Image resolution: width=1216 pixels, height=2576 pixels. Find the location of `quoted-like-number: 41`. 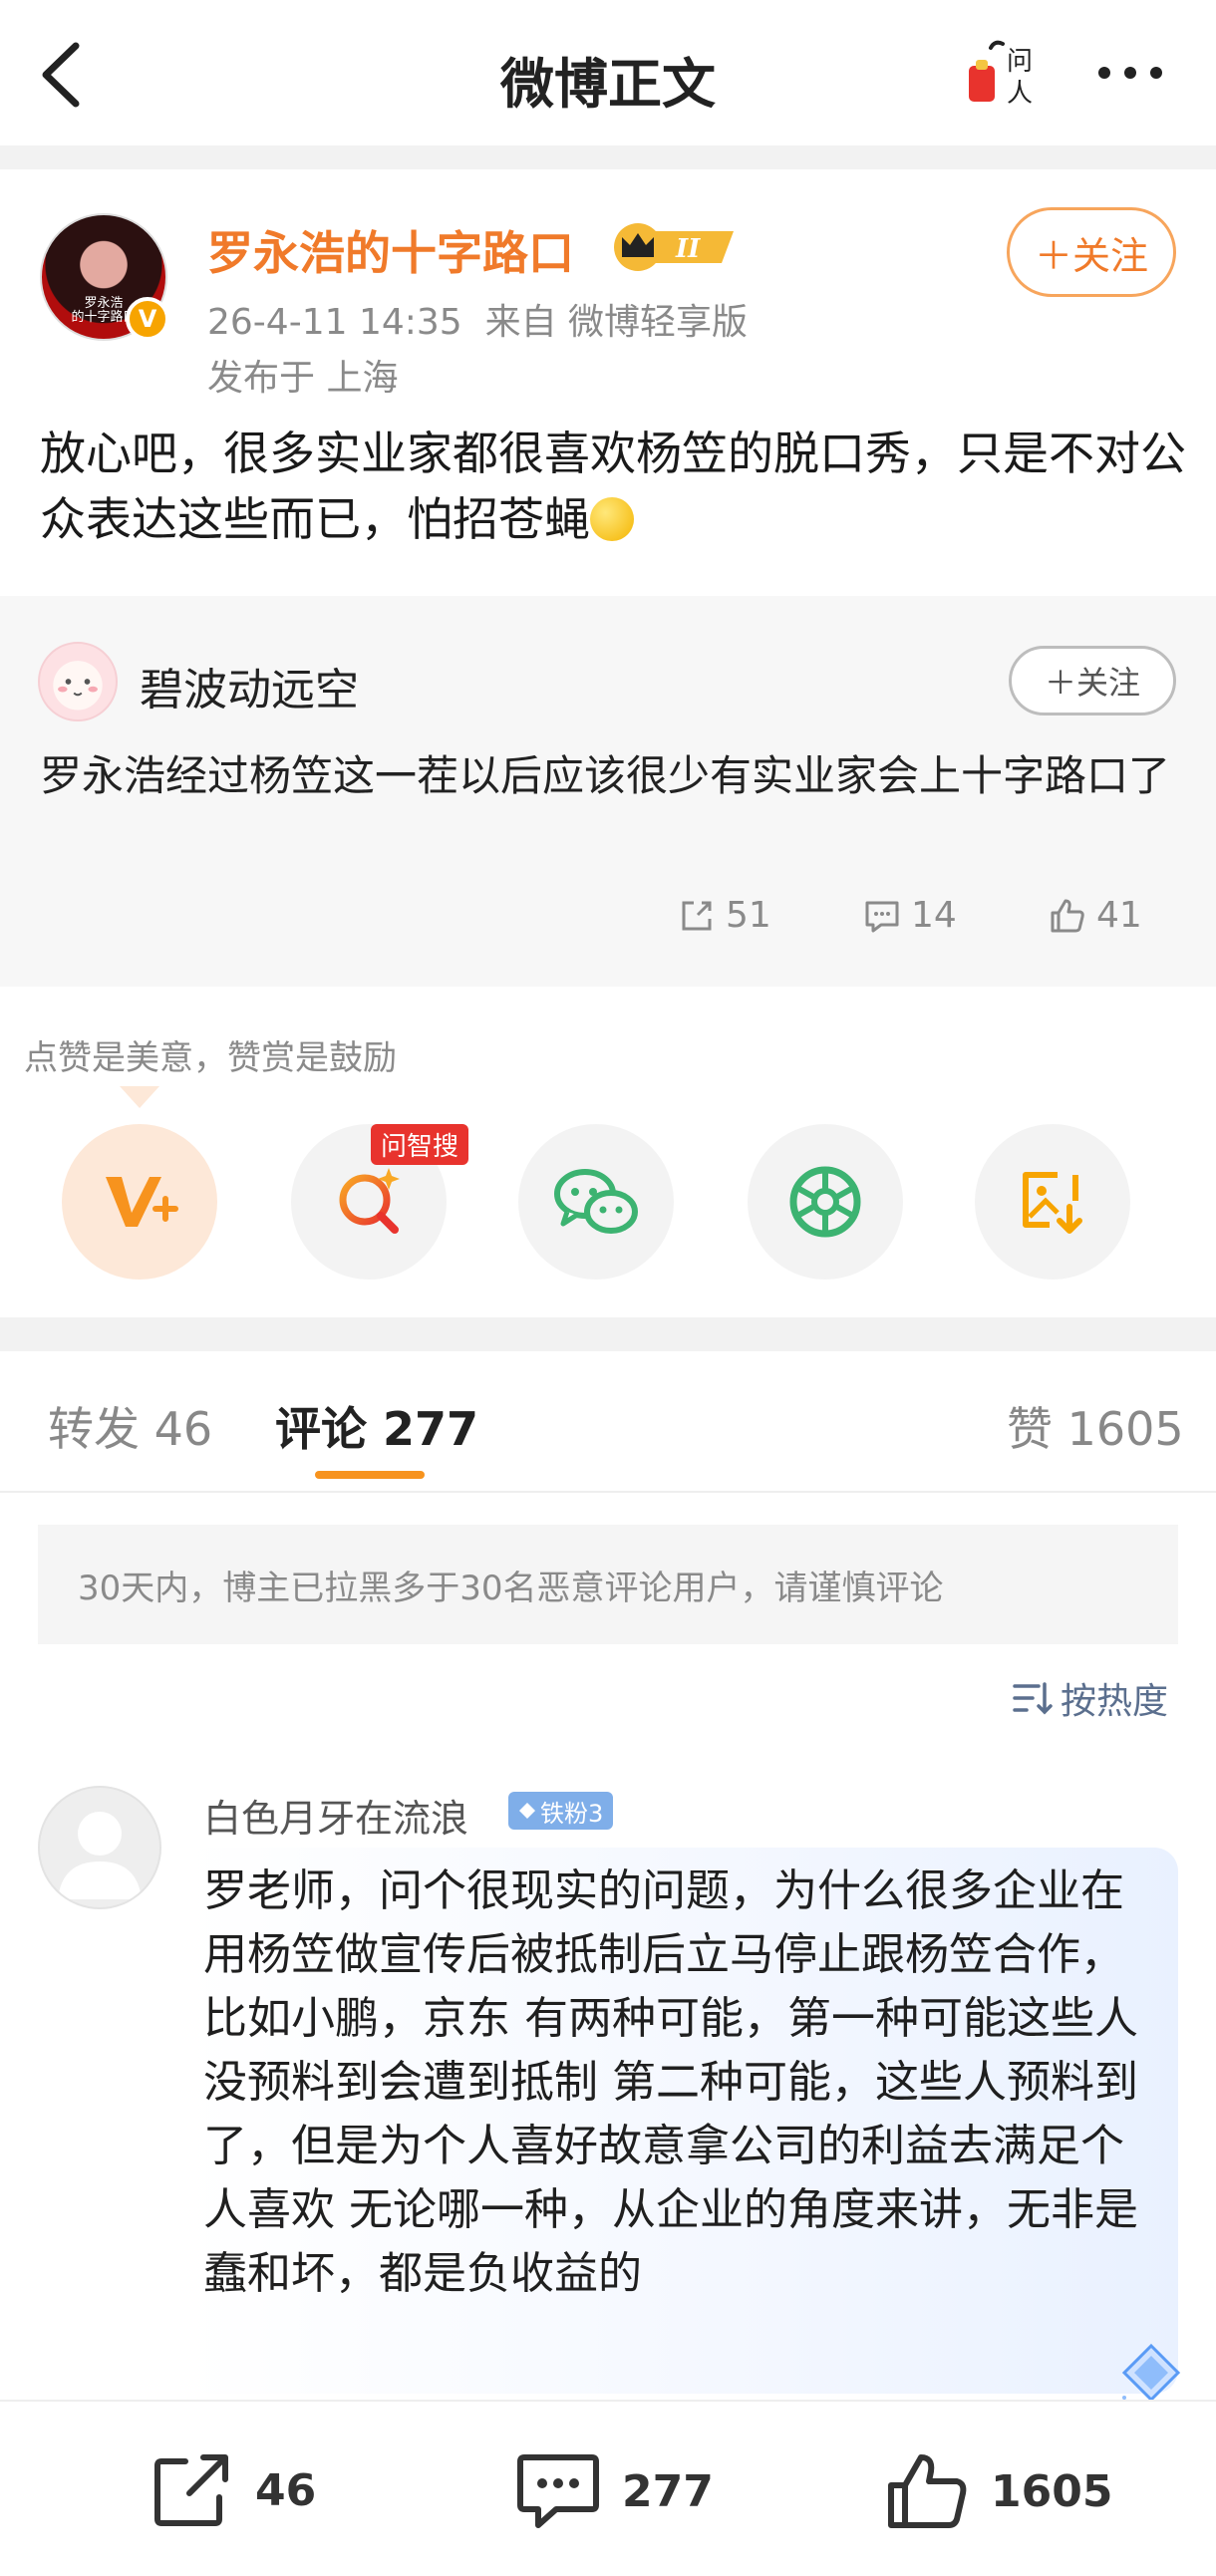

quoted-like-number: 41 is located at coordinates (1119, 915).